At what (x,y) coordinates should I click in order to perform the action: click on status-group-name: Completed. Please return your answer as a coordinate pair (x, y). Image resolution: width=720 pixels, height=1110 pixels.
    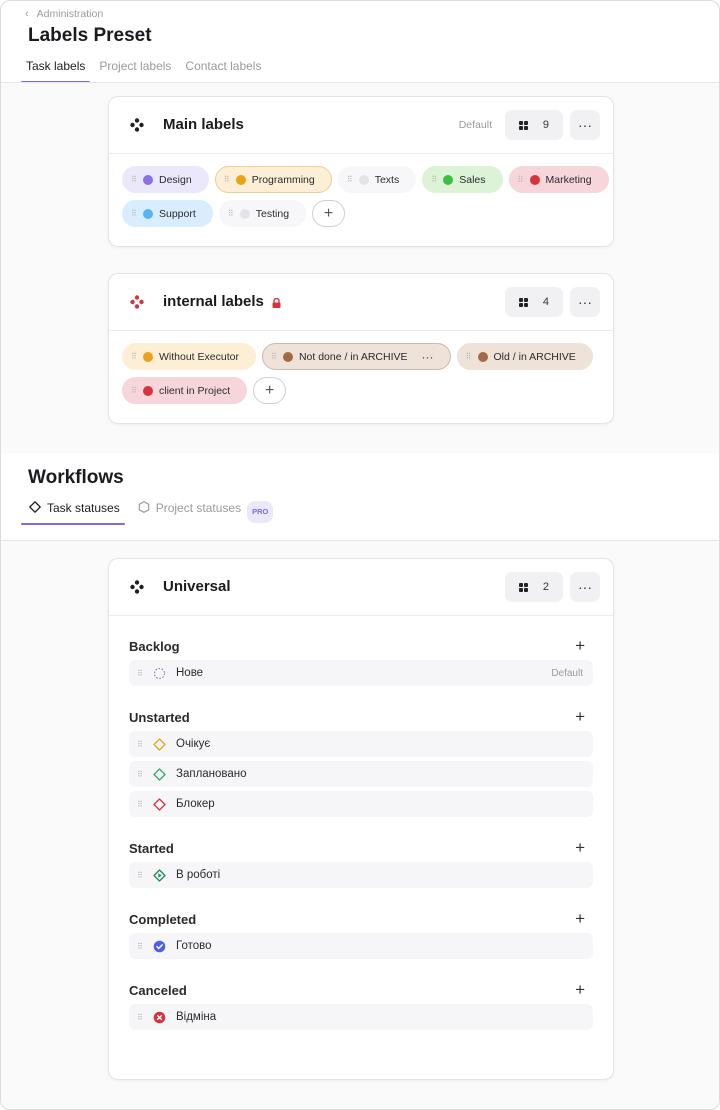
    Looking at the image, I should click on (163, 919).